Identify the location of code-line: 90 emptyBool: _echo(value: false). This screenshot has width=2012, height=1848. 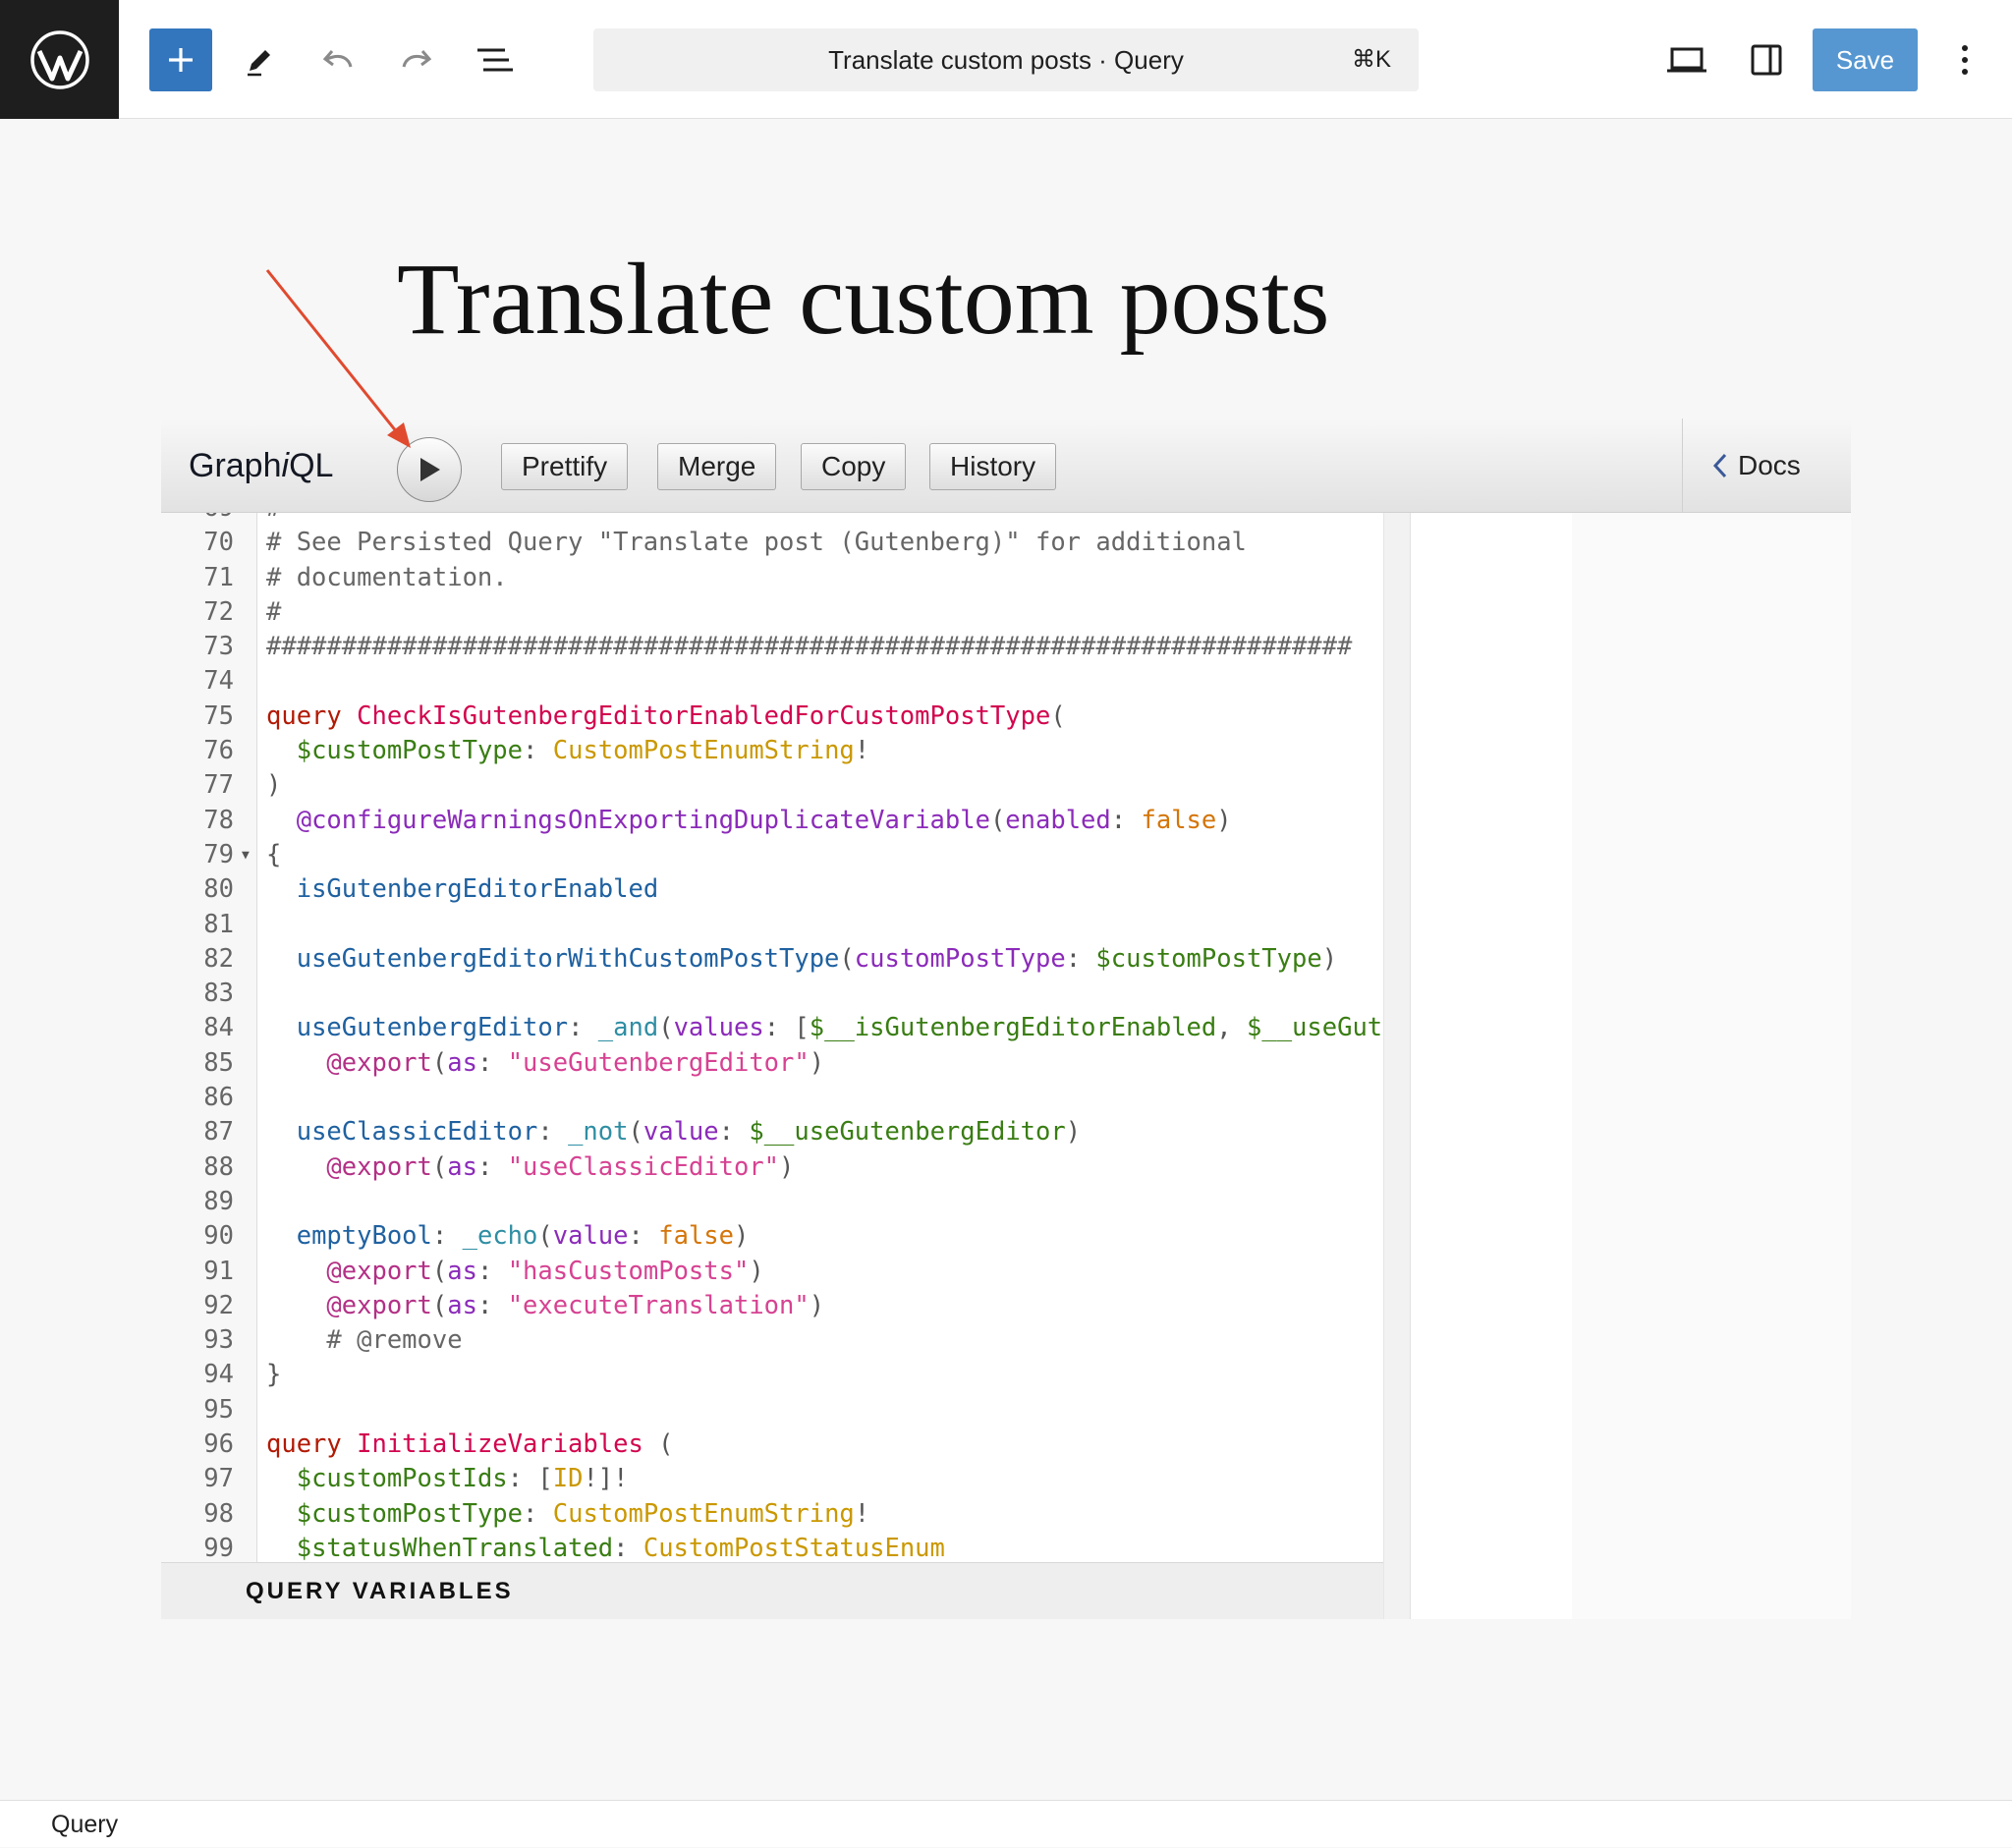
(772, 1236).